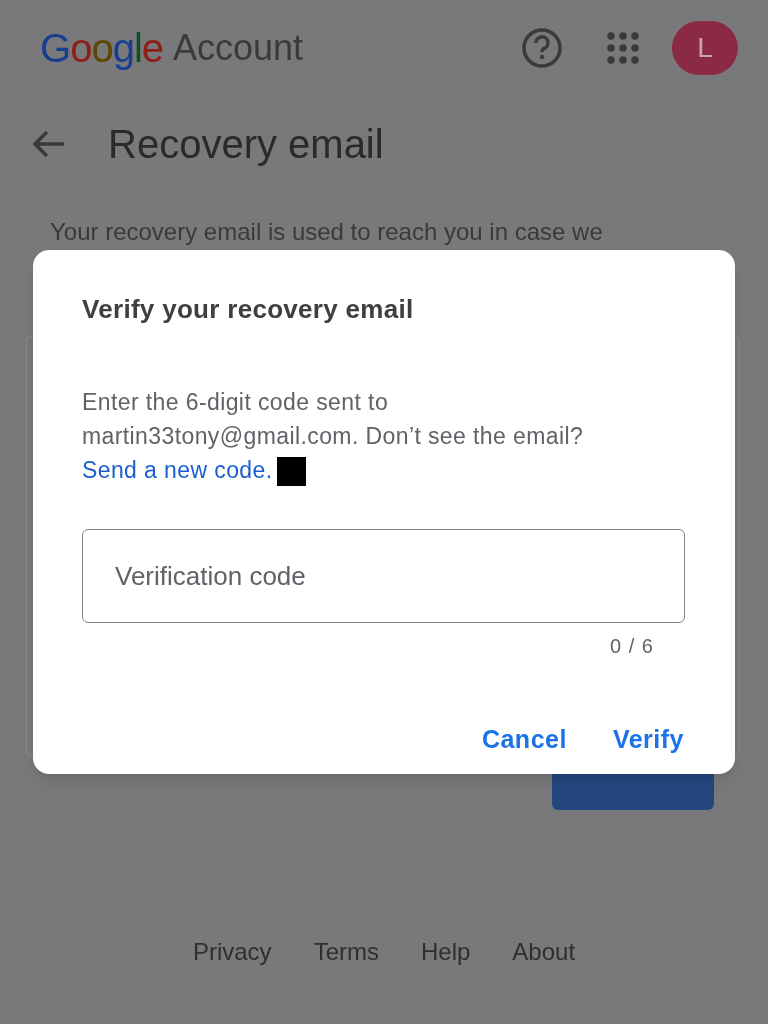 Image resolution: width=768 pixels, height=1024 pixels. What do you see at coordinates (291, 472) in the screenshot?
I see `redaction-block` at bounding box center [291, 472].